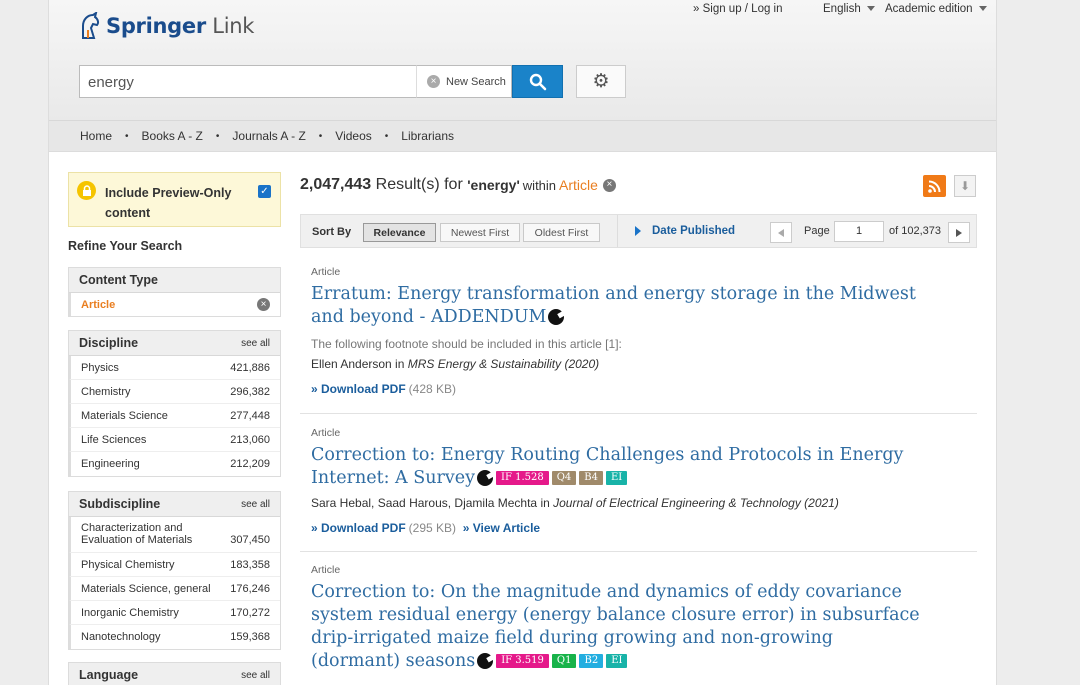  What do you see at coordinates (817, 231) in the screenshot?
I see `page-label: Page` at bounding box center [817, 231].